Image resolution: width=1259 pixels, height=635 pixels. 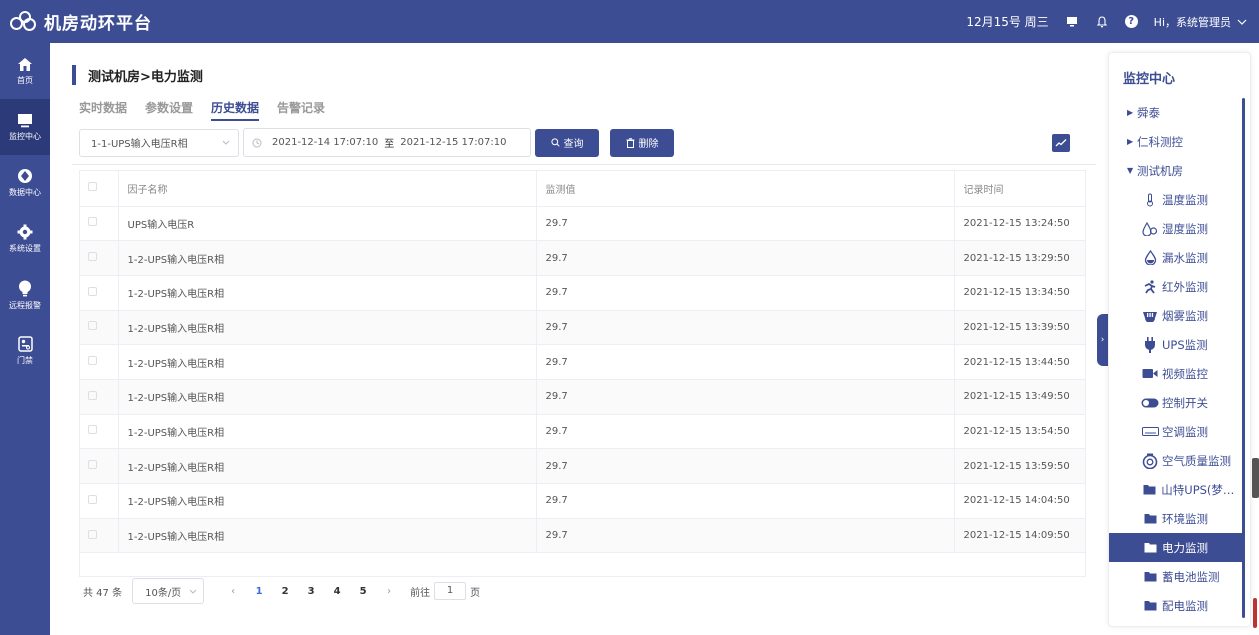 I want to click on tree-item: 配电监测, so click(x=1175, y=605).